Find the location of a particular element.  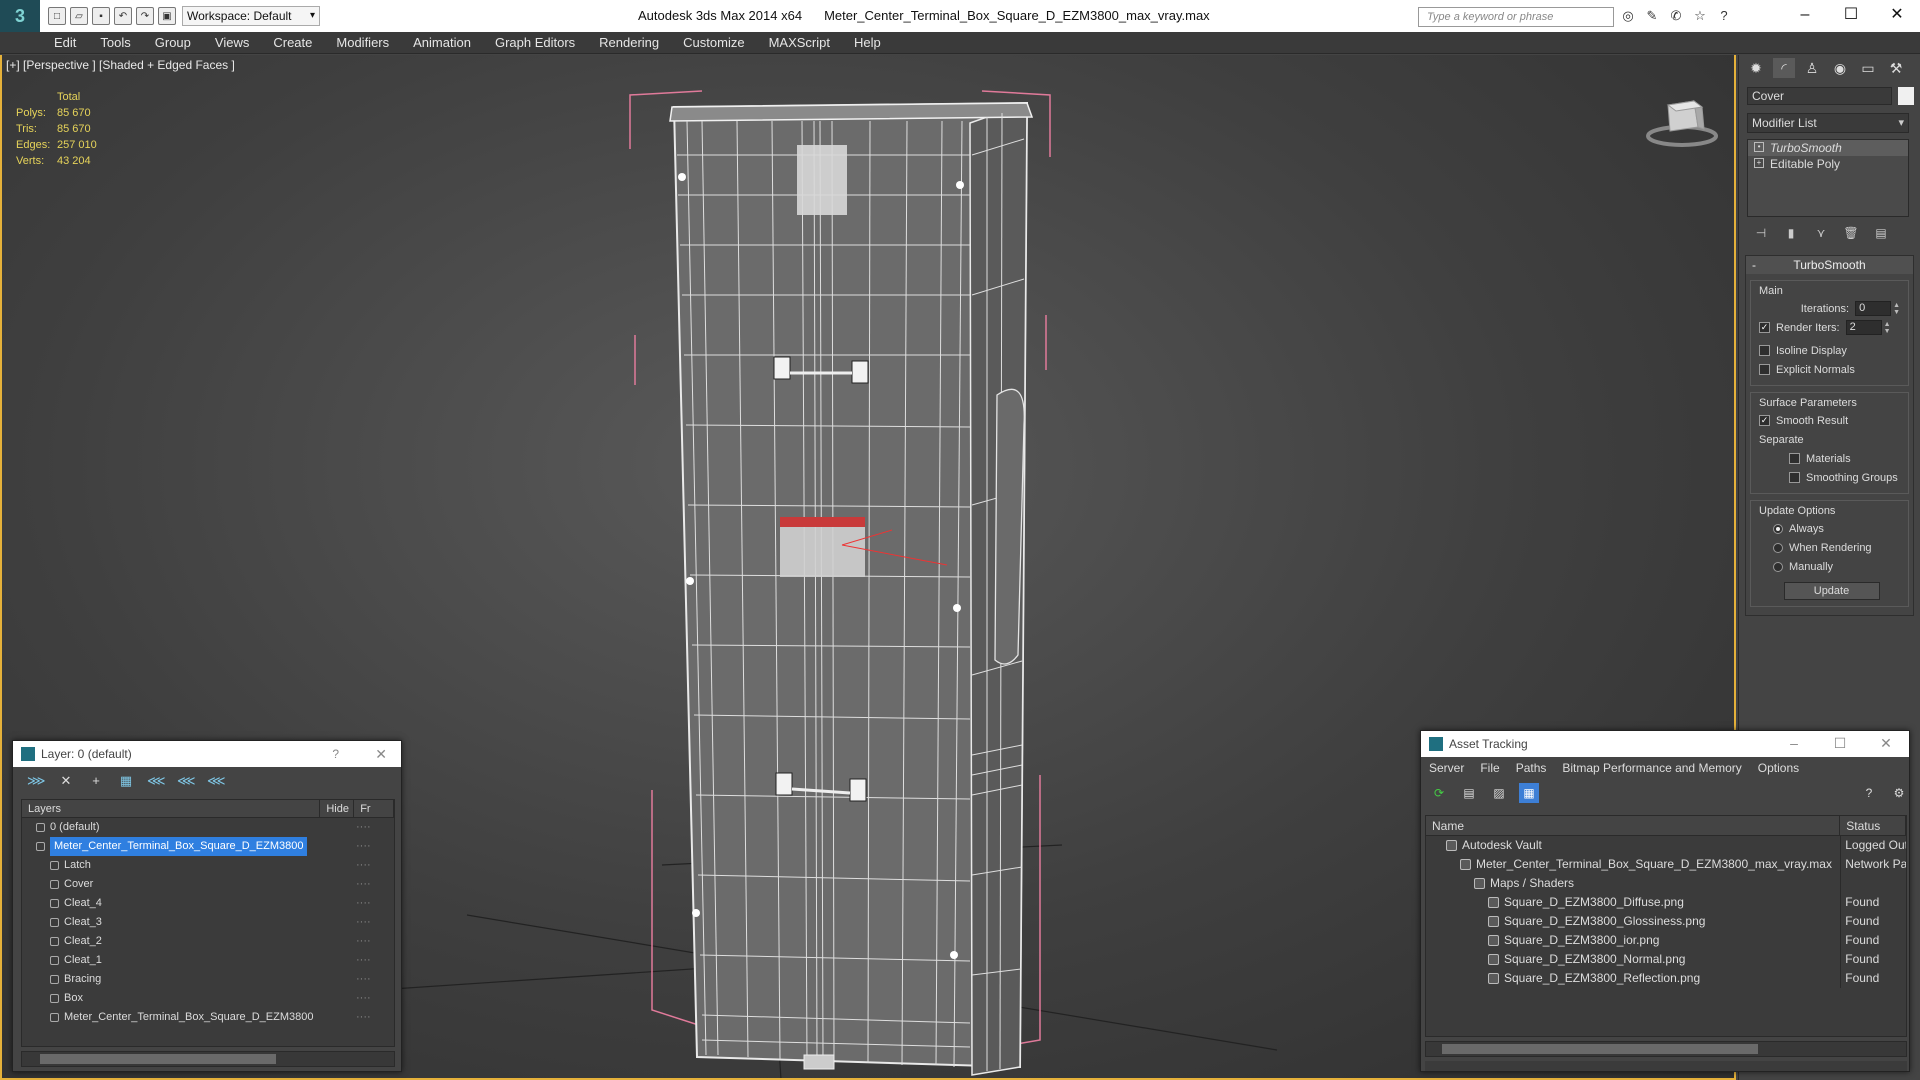

settings-icon: ⚙ is located at coordinates (1899, 793).